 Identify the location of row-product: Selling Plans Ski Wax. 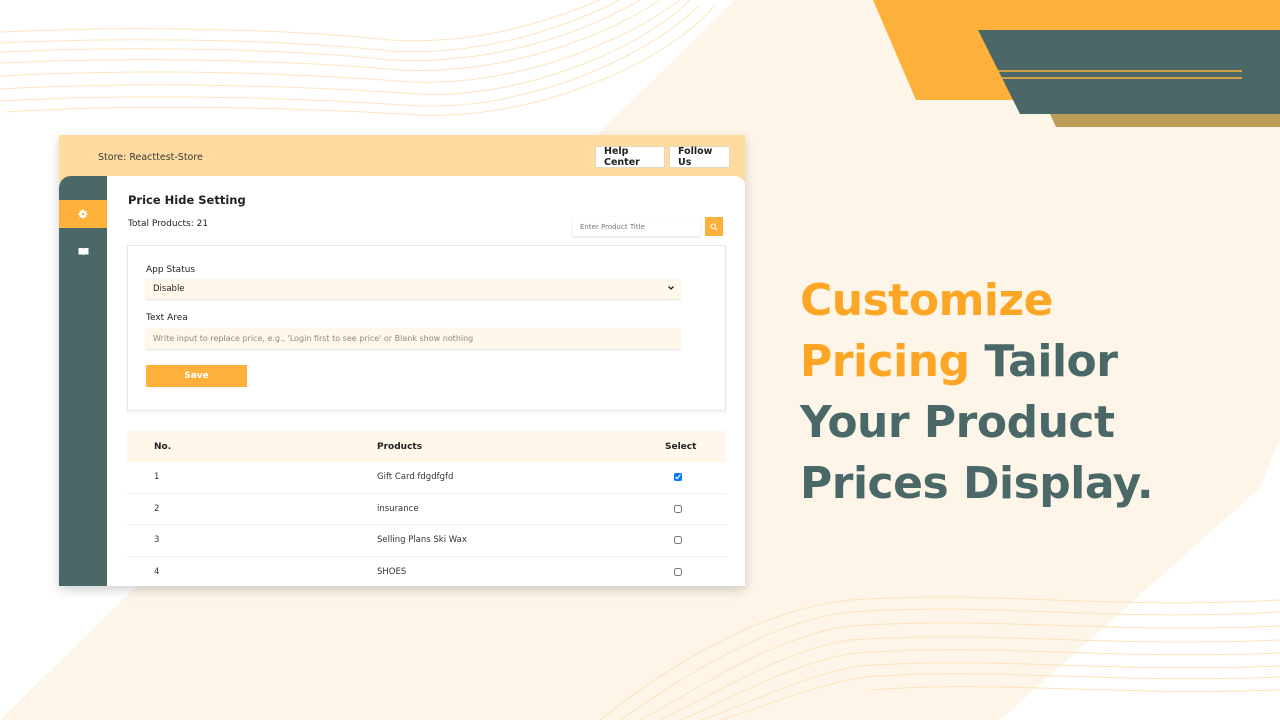
(422, 540).